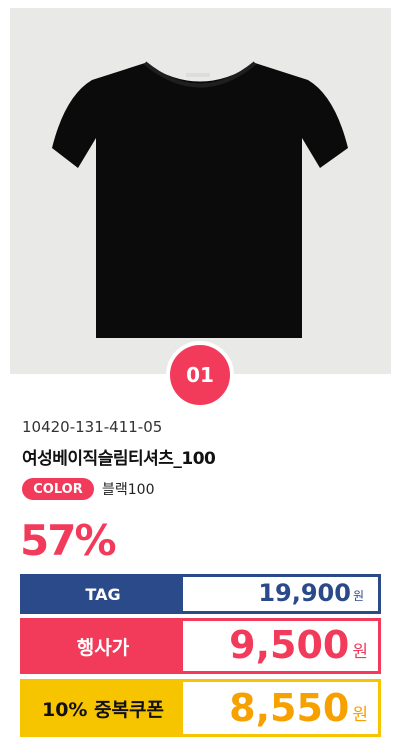  I want to click on item-number-badge: 01, so click(200, 375).